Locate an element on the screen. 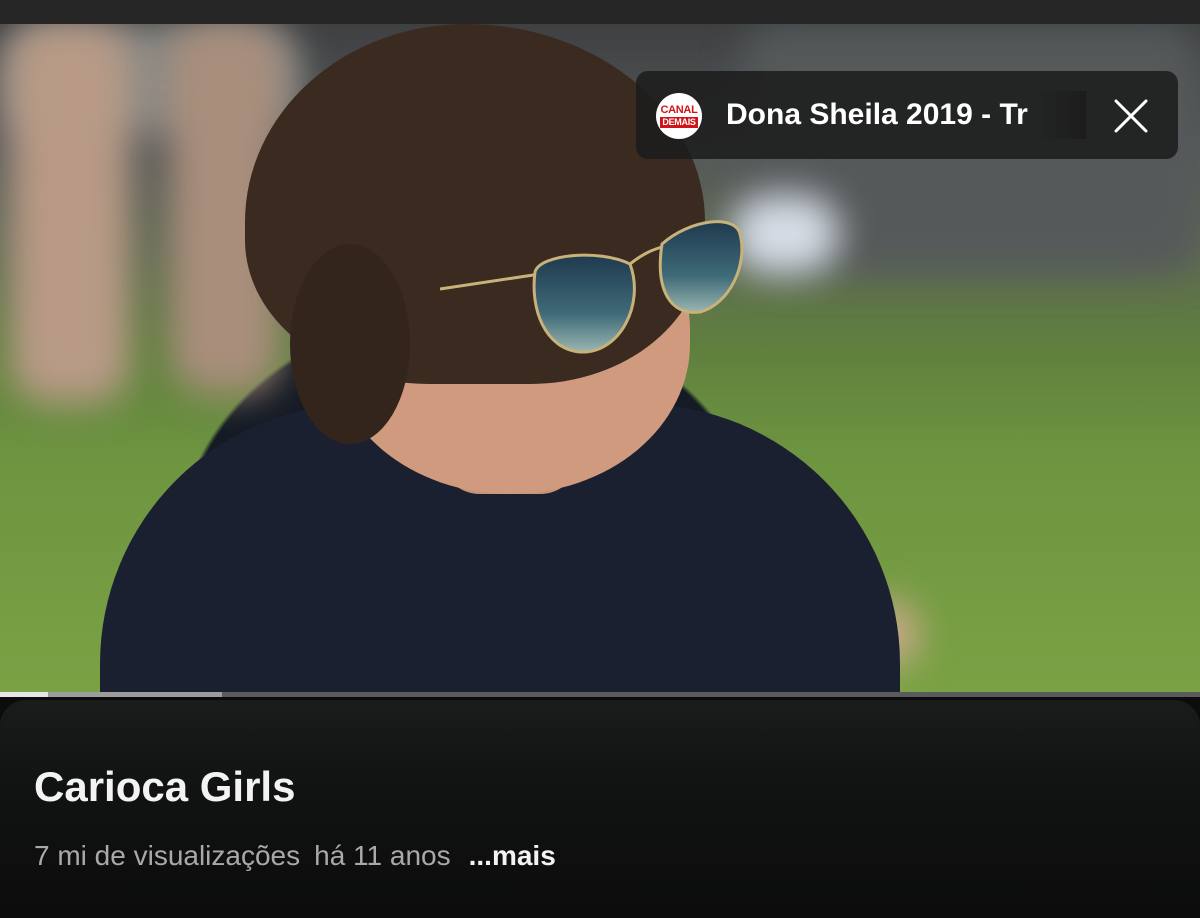 The image size is (1200, 918). more-button: ...mais is located at coordinates (512, 855).